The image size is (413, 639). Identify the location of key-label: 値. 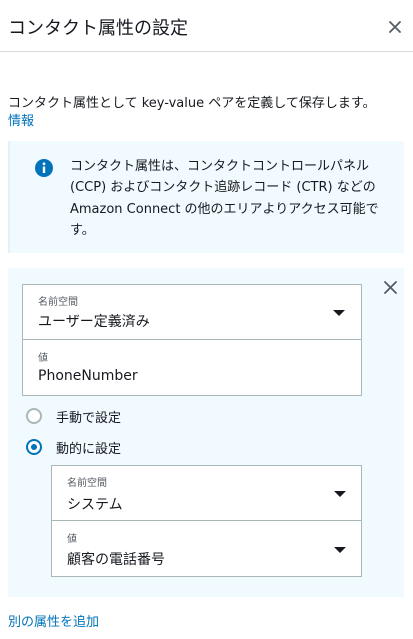
(43, 358).